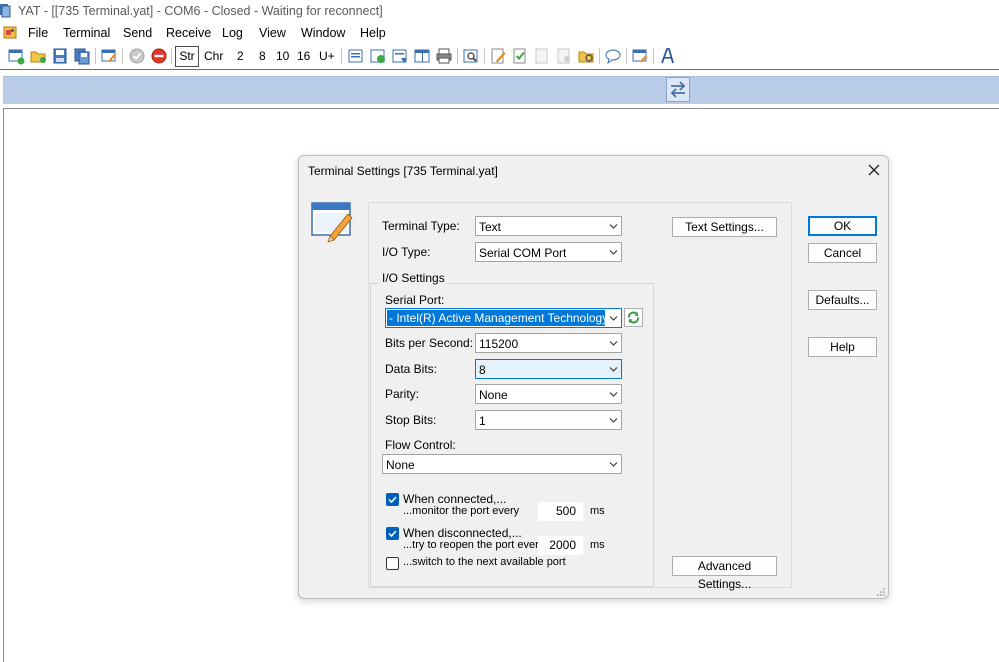 The height and width of the screenshot is (662, 999). What do you see at coordinates (411, 369) in the screenshot?
I see `data-bits-label: Data Bits:` at bounding box center [411, 369].